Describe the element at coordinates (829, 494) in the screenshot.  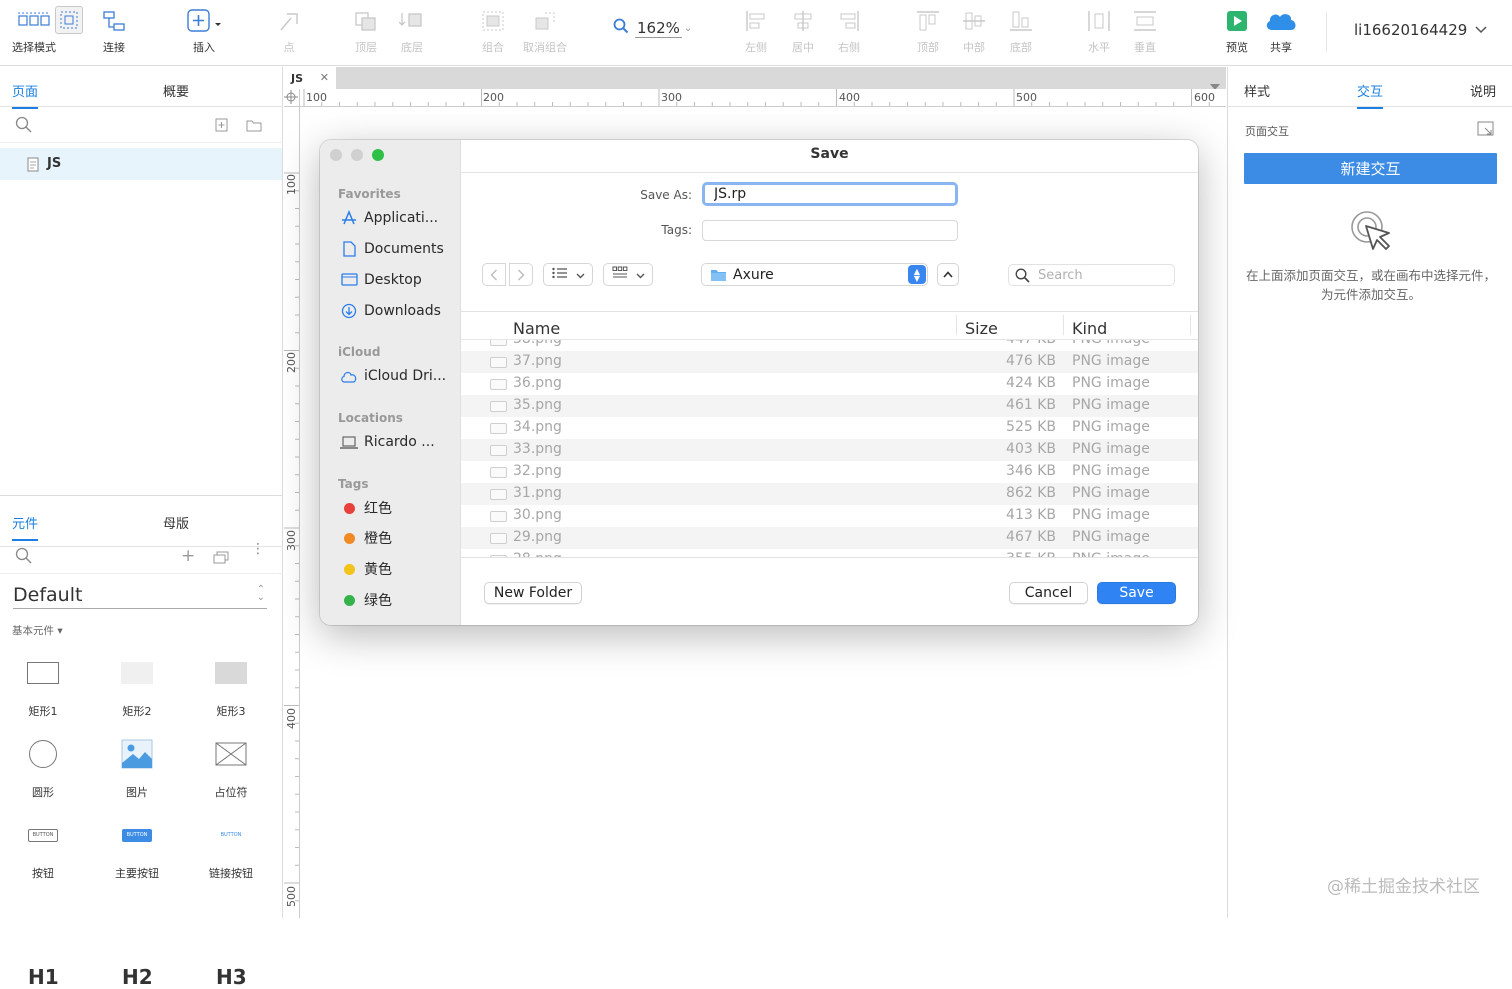
I see `table-row: 31.png 862 KB PNG image` at that location.